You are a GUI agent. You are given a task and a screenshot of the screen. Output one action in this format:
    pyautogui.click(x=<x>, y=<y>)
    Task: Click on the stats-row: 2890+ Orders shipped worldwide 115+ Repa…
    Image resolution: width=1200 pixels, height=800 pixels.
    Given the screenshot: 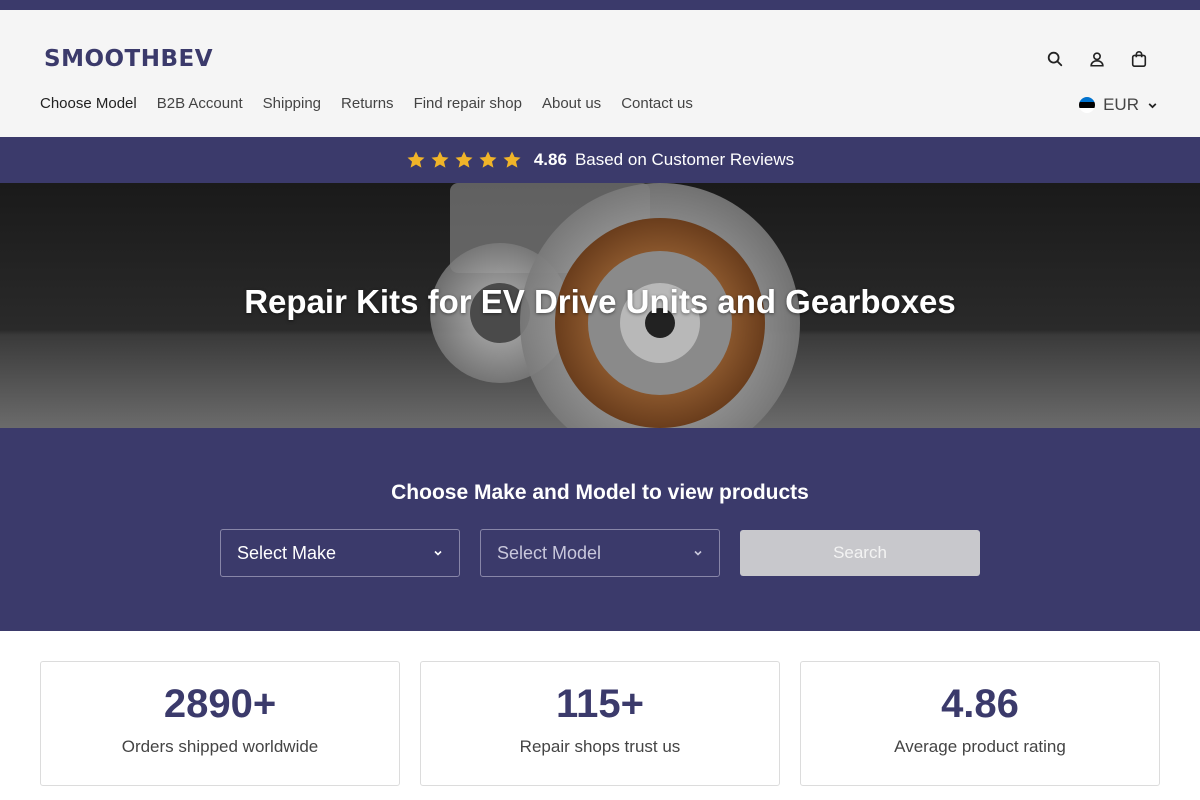 What is the action you would take?
    pyautogui.click(x=600, y=723)
    